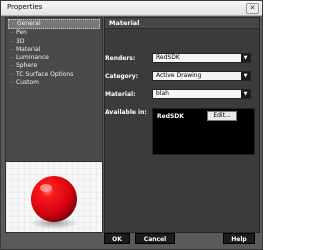 The width and height of the screenshot is (320, 250). I want to click on help-button: Help, so click(239, 238).